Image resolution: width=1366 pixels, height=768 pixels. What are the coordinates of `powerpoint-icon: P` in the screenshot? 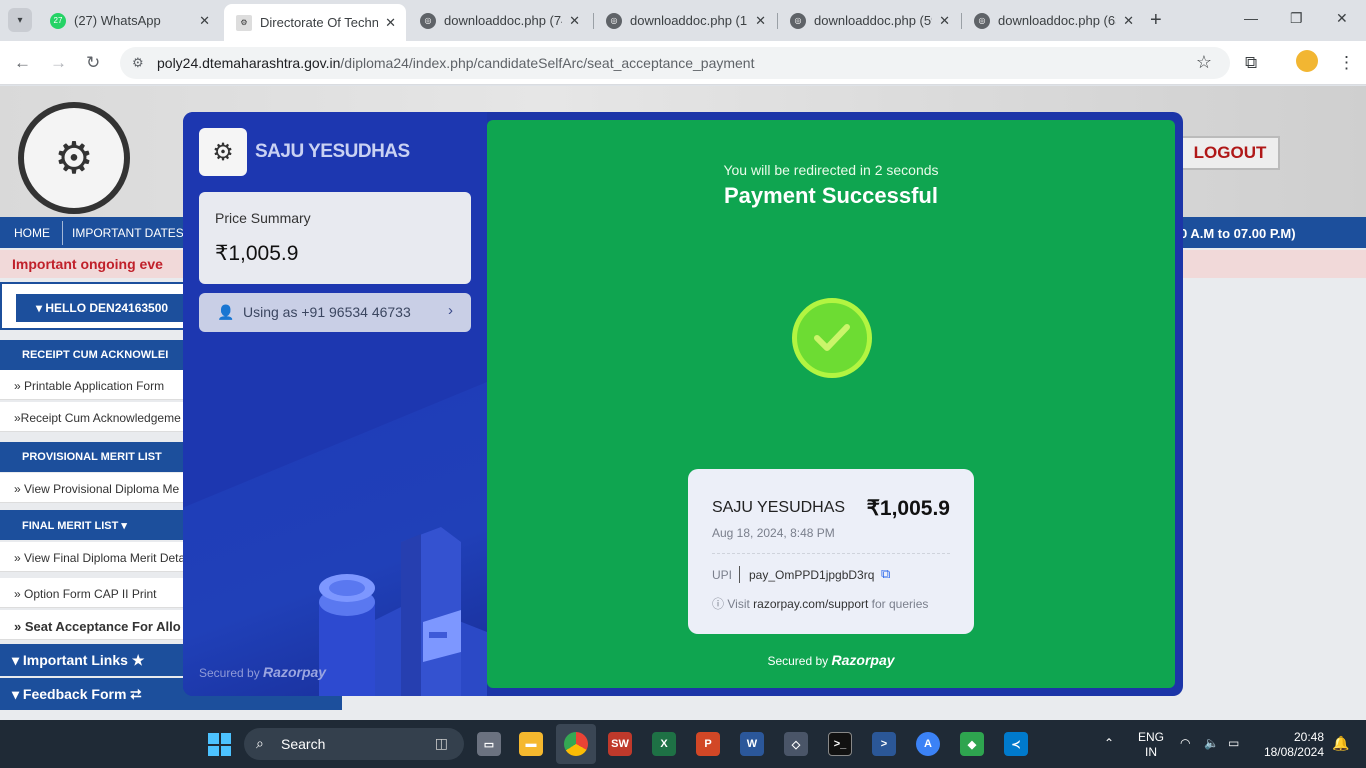 It's located at (708, 744).